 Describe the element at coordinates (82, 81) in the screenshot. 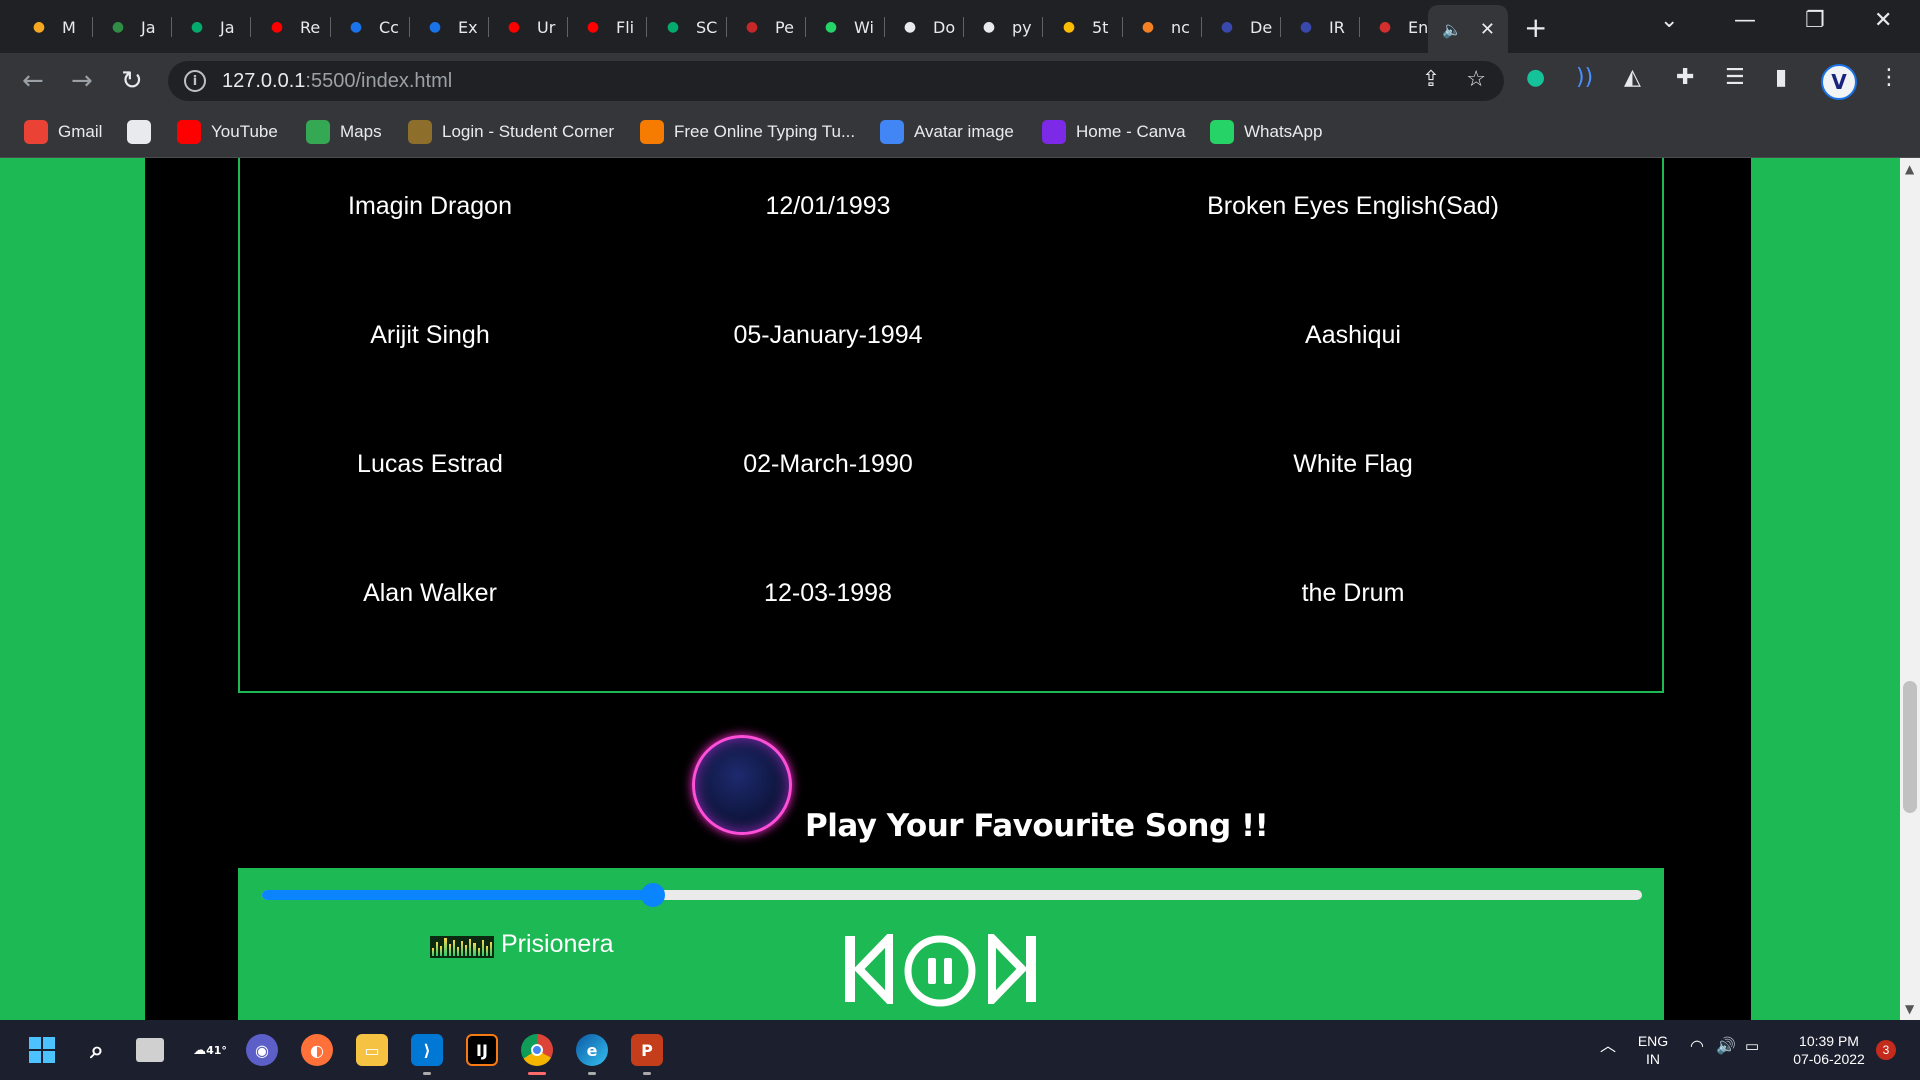

I see `forward-icon: →` at that location.